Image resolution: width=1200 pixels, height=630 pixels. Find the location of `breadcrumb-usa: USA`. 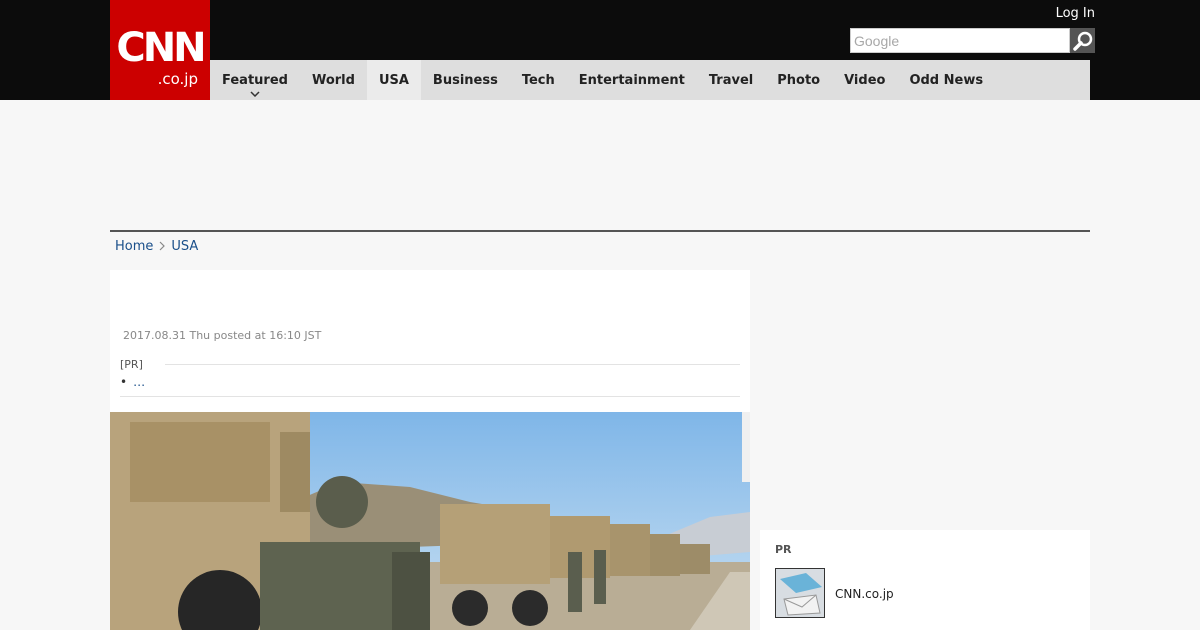

breadcrumb-usa: USA is located at coordinates (184, 246).